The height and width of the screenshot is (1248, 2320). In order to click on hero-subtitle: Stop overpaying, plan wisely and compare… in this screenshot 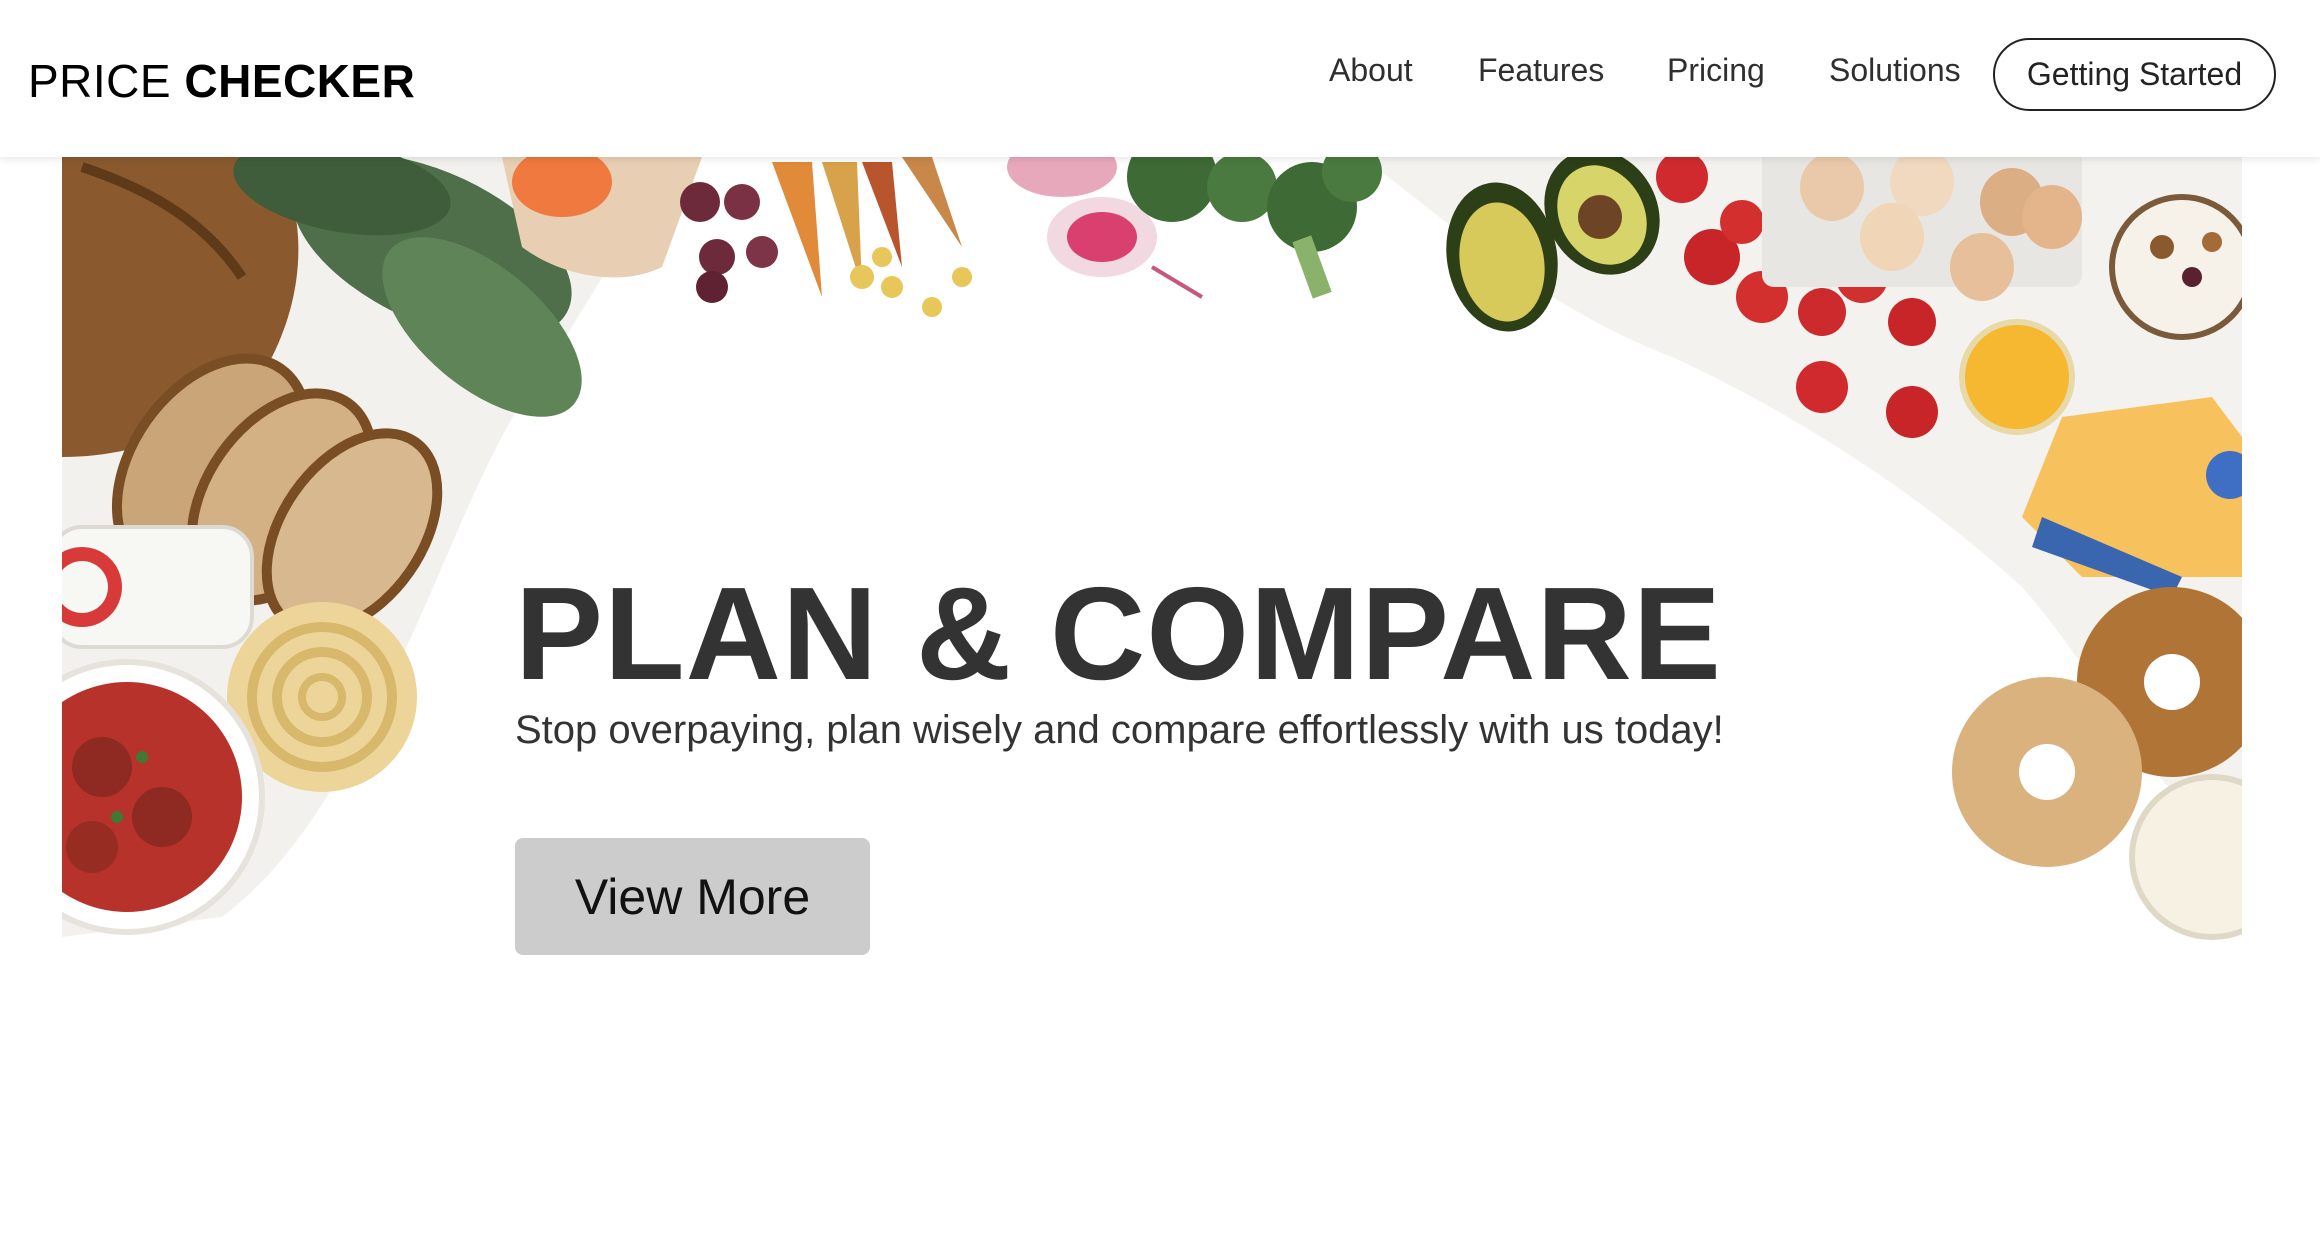, I will do `click(1119, 730)`.